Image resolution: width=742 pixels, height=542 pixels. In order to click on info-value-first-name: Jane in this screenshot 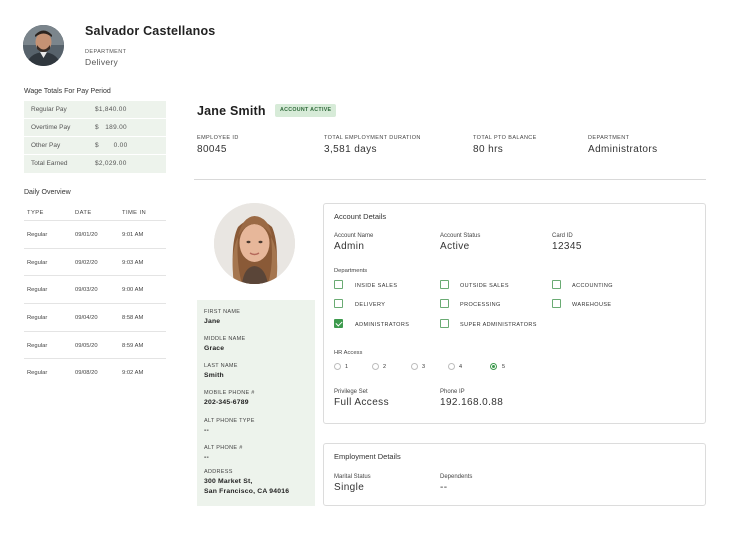, I will do `click(212, 321)`.